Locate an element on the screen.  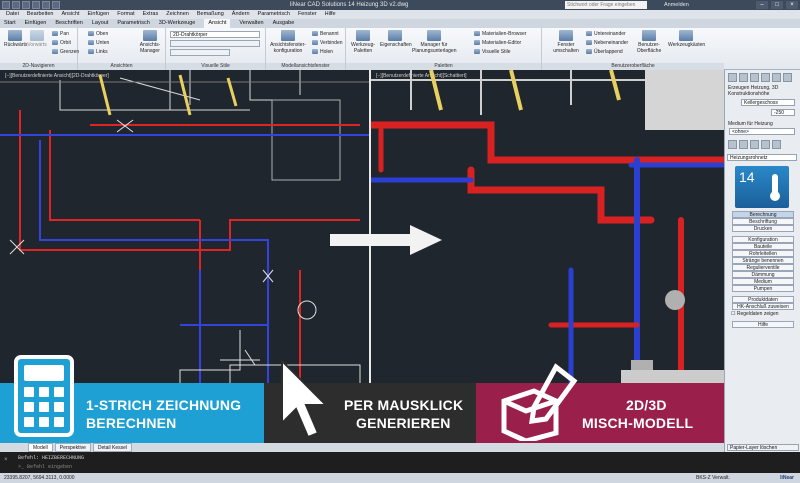
properties-button: Eigenschaften is located at coordinates (396, 39).